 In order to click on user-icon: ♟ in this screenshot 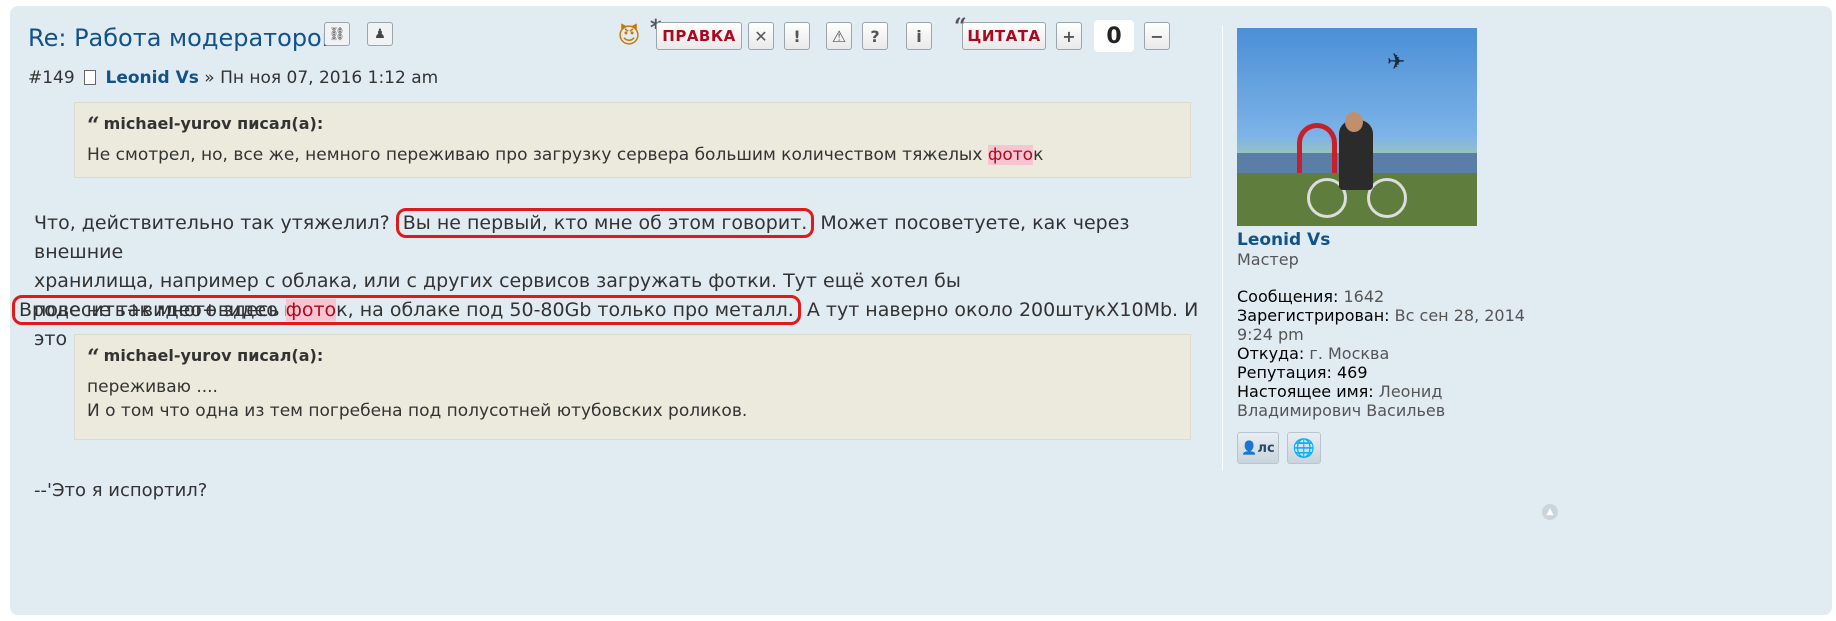, I will do `click(380, 34)`.